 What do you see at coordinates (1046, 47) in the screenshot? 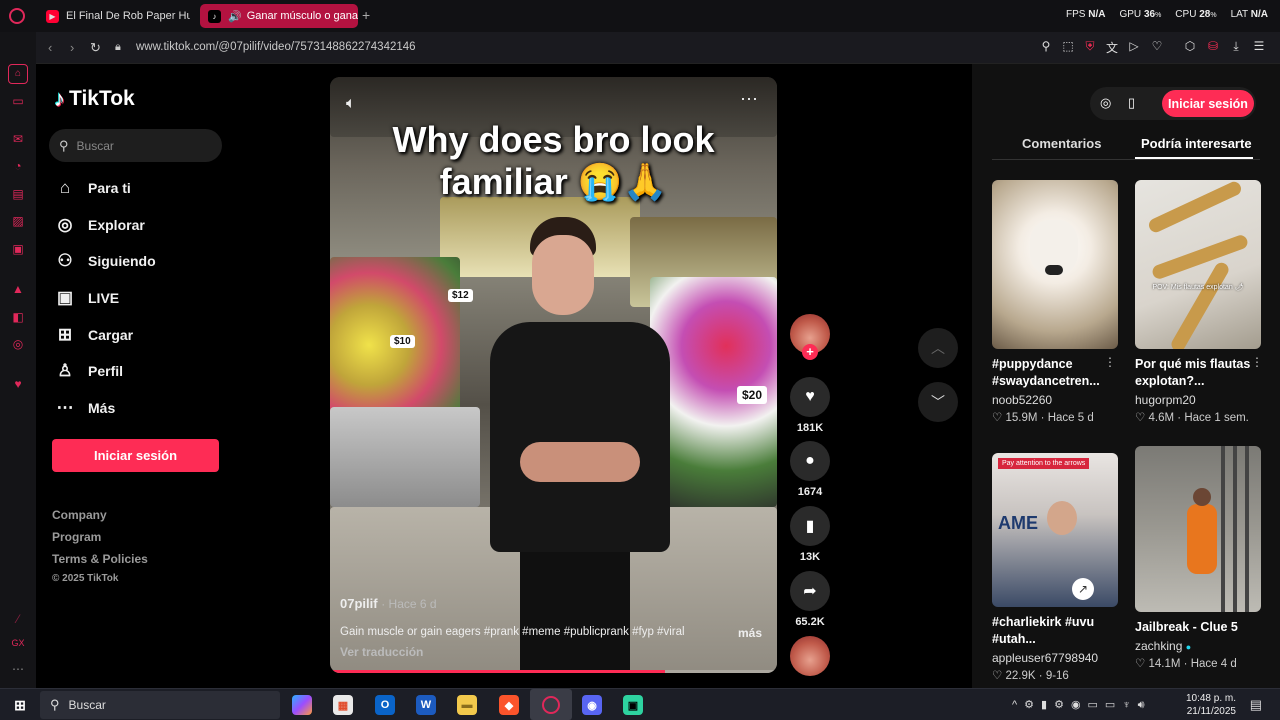
I see `bookmark-icon: ⚲` at bounding box center [1046, 47].